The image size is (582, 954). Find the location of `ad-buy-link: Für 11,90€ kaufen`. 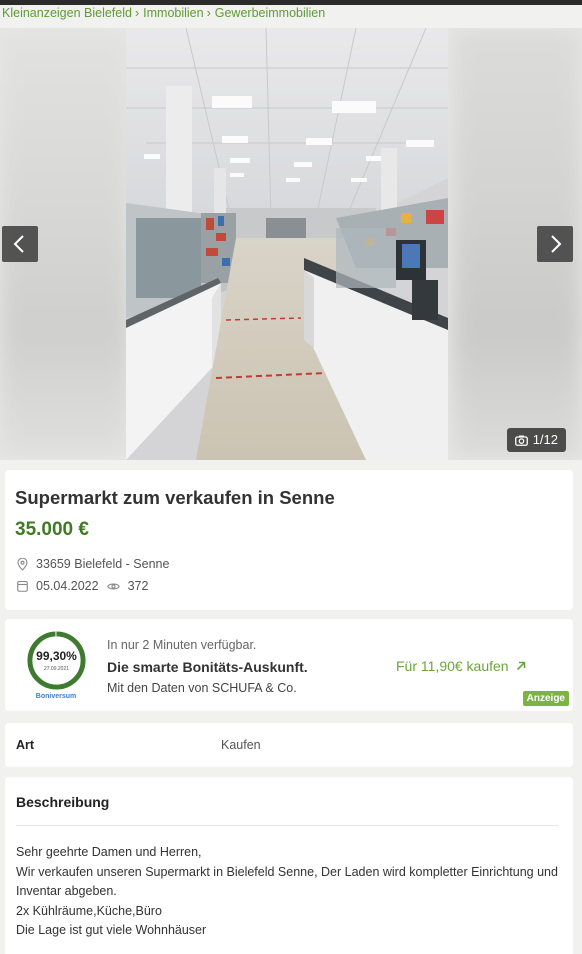

ad-buy-link: Für 11,90€ kaufen is located at coordinates (461, 666).